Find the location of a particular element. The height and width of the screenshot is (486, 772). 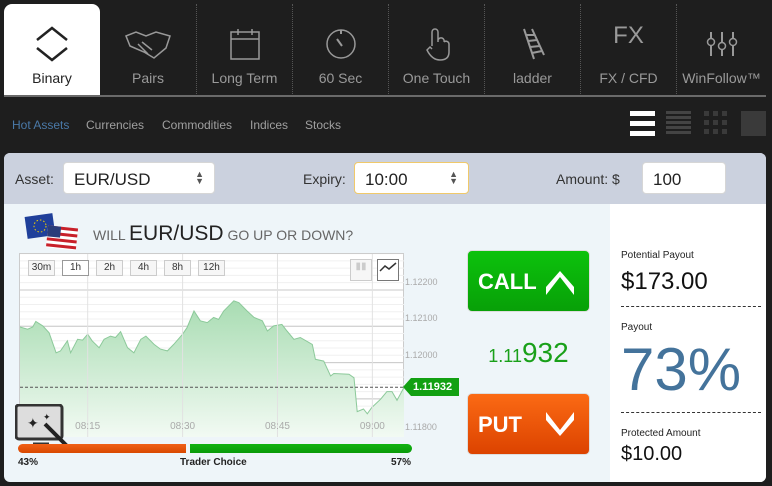

stopwatch-icon is located at coordinates (340, 44).